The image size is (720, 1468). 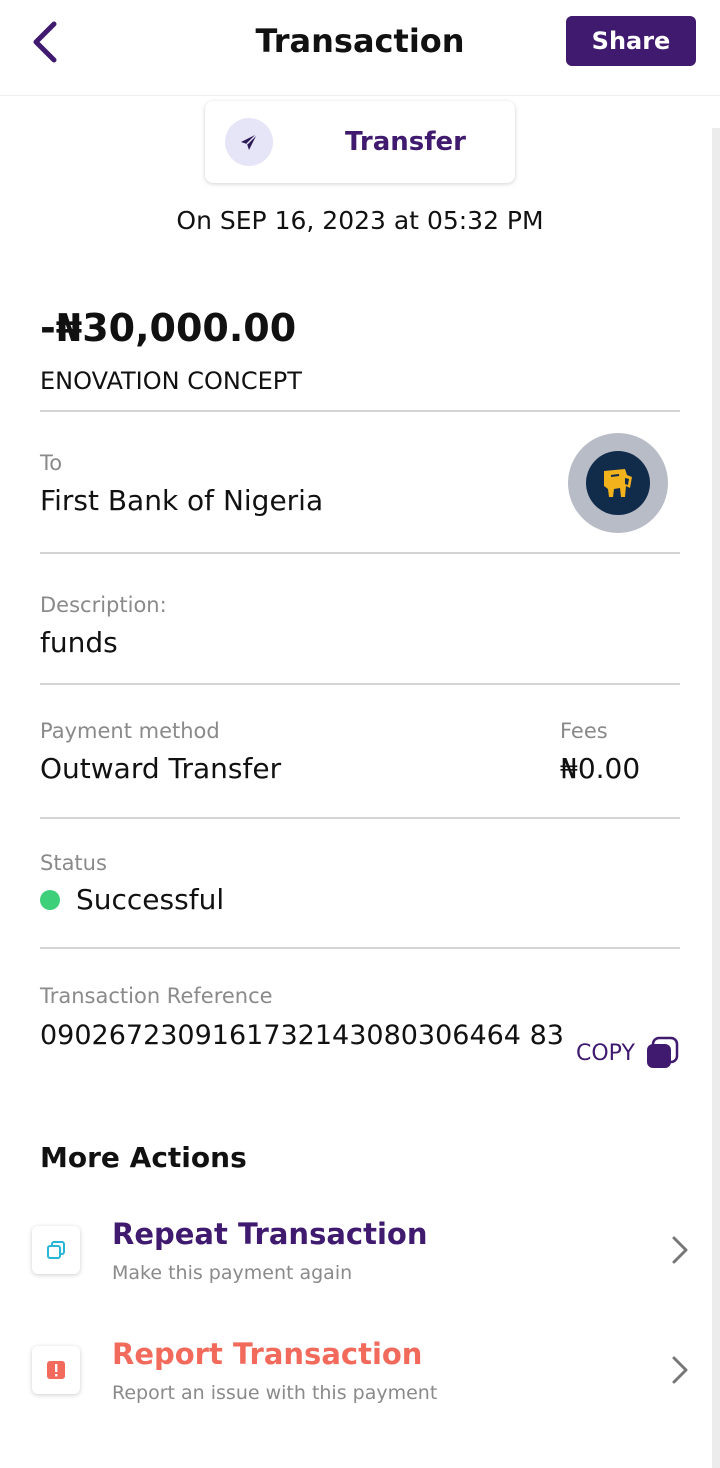 What do you see at coordinates (302, 220) in the screenshot?
I see `transaction-date: SEP 16, 2023` at bounding box center [302, 220].